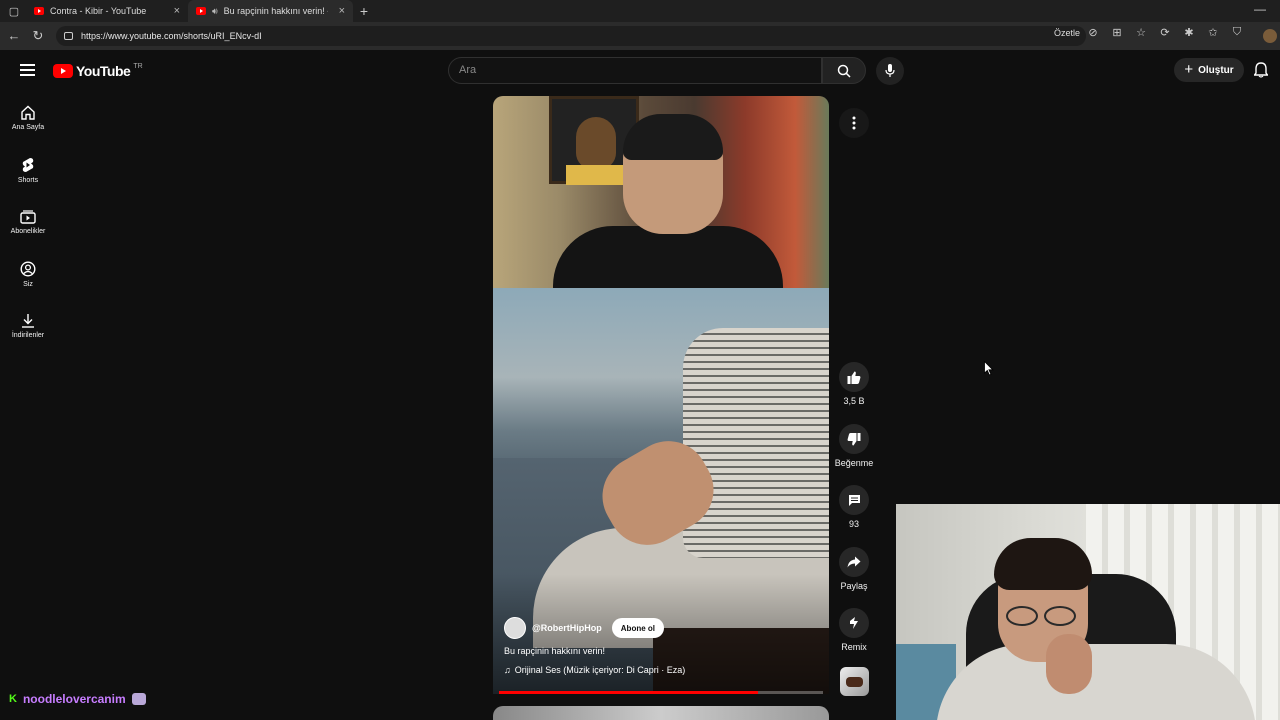  I want to click on sound-thumbnail, so click(854, 681).